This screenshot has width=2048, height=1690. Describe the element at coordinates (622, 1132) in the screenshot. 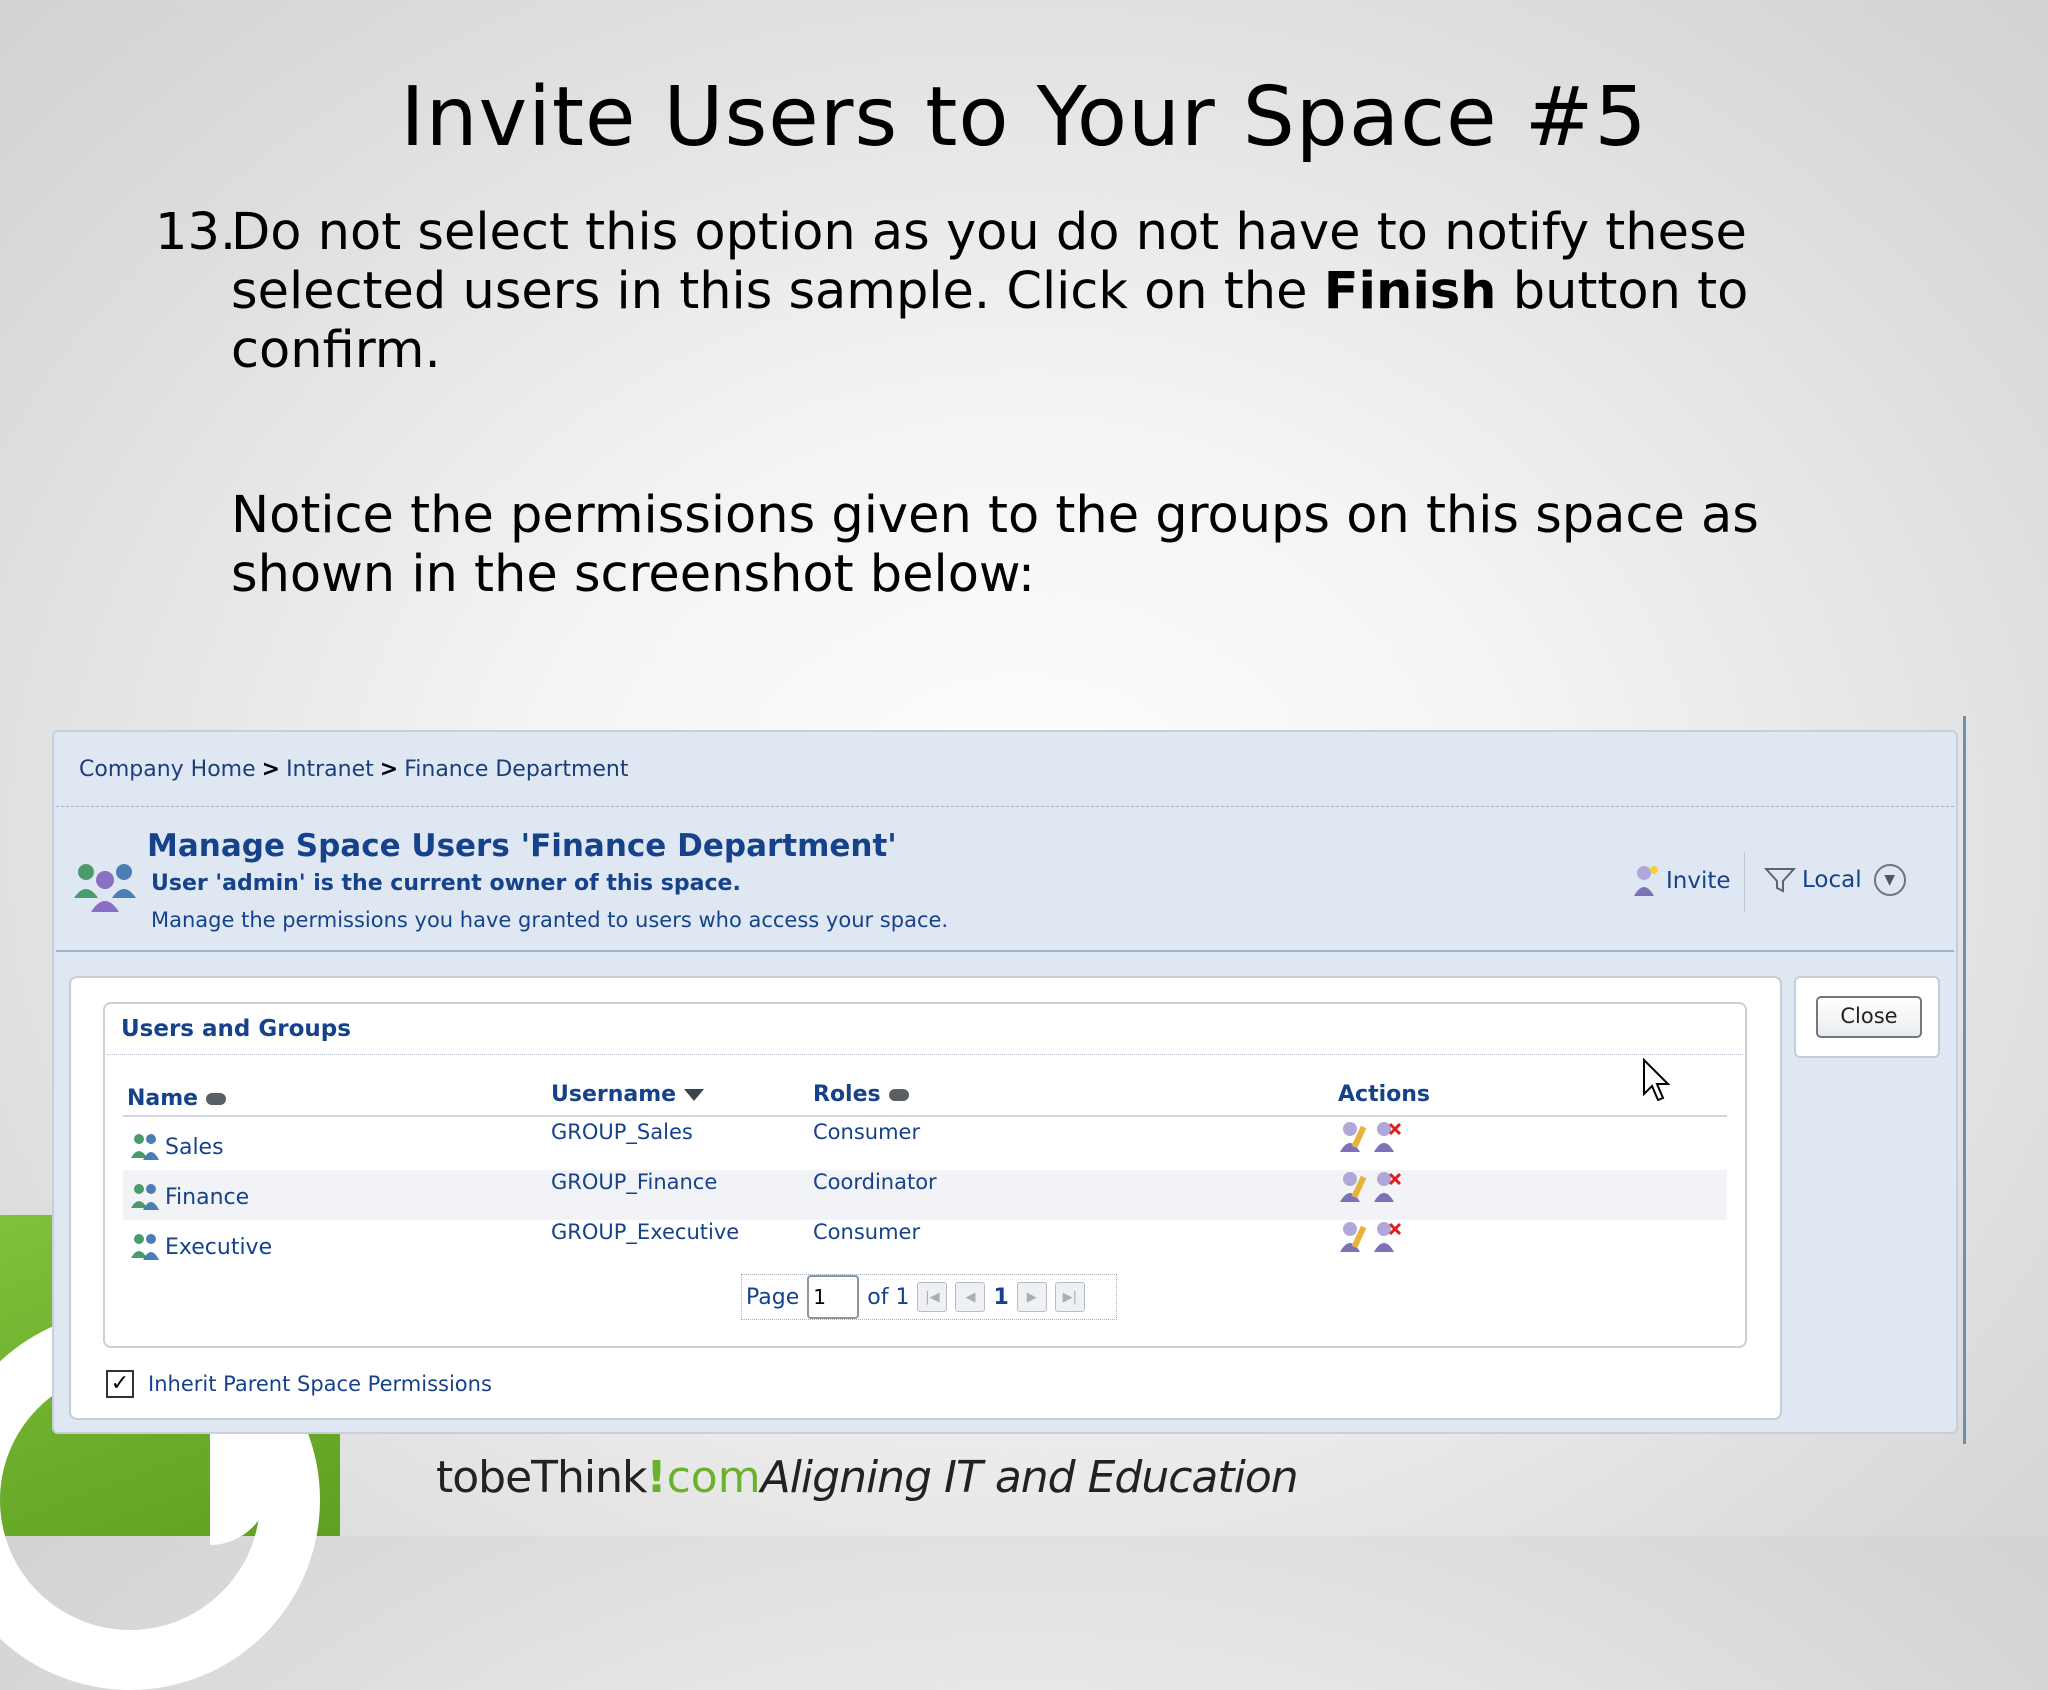

I see `row-username: GROUP_Sales` at that location.